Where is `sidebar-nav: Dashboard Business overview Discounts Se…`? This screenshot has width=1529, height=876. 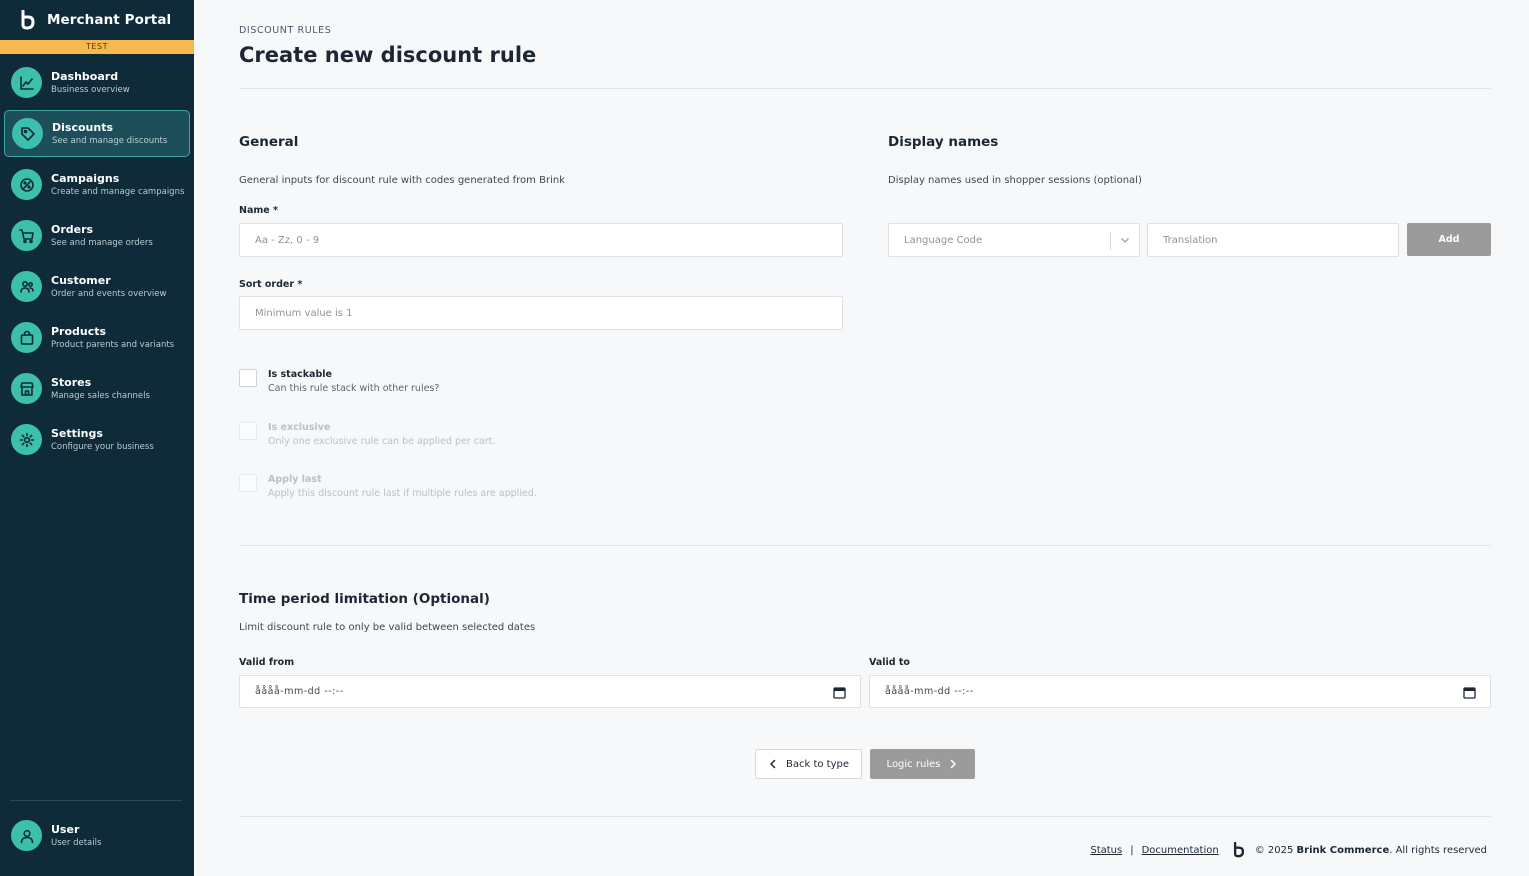 sidebar-nav: Dashboard Business overview Discounts Se… is located at coordinates (97, 263).